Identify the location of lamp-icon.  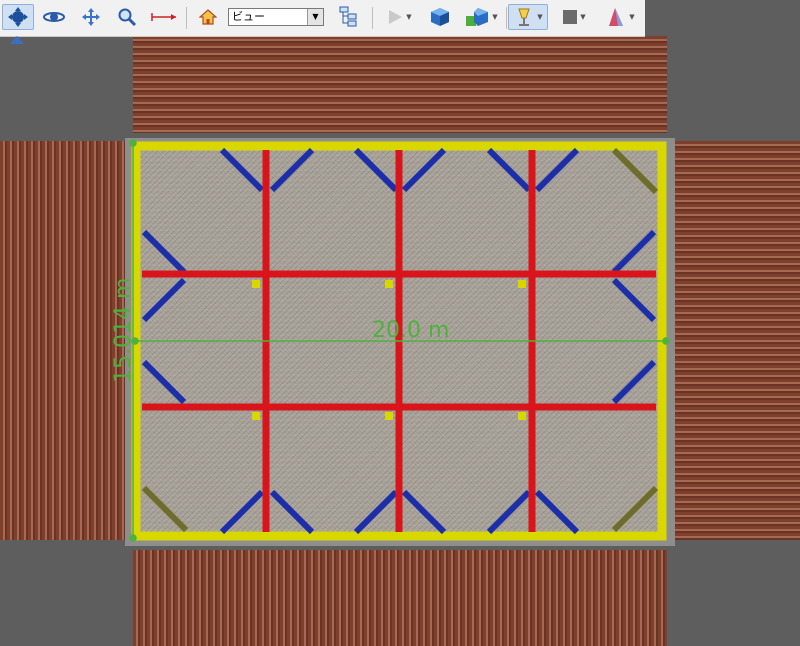
(524, 17).